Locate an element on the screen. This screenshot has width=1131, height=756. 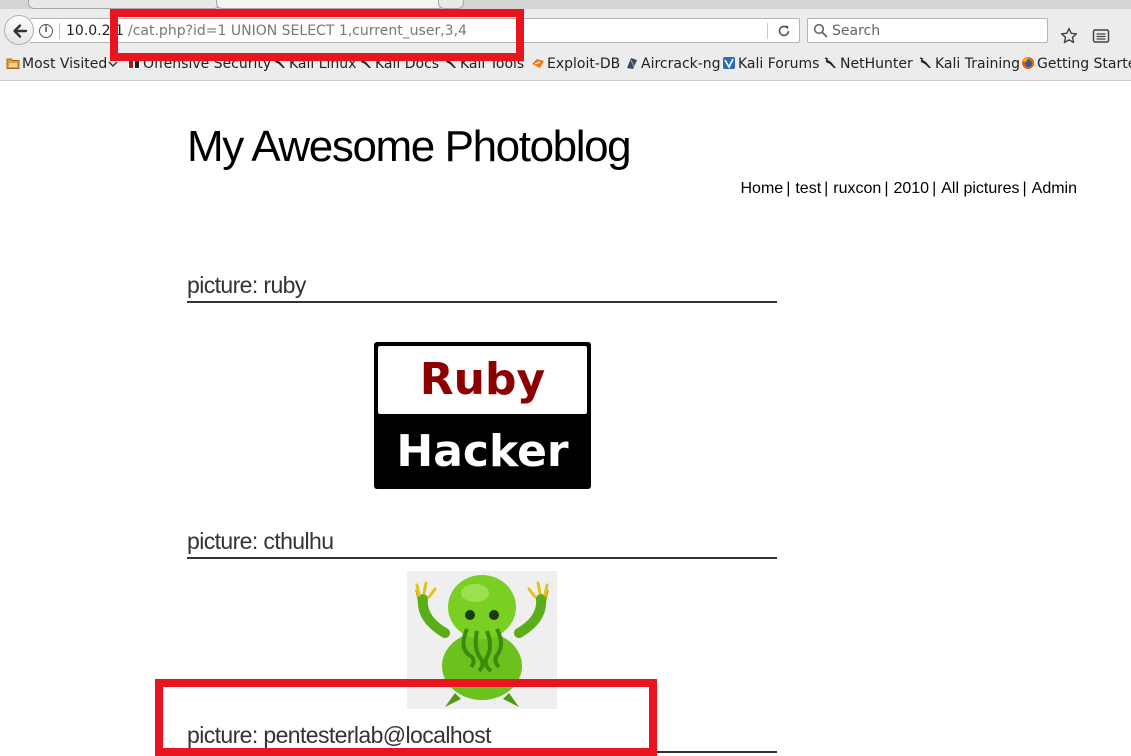
picture-heading-cthulhu: picture: cthulhu is located at coordinates (482, 543).